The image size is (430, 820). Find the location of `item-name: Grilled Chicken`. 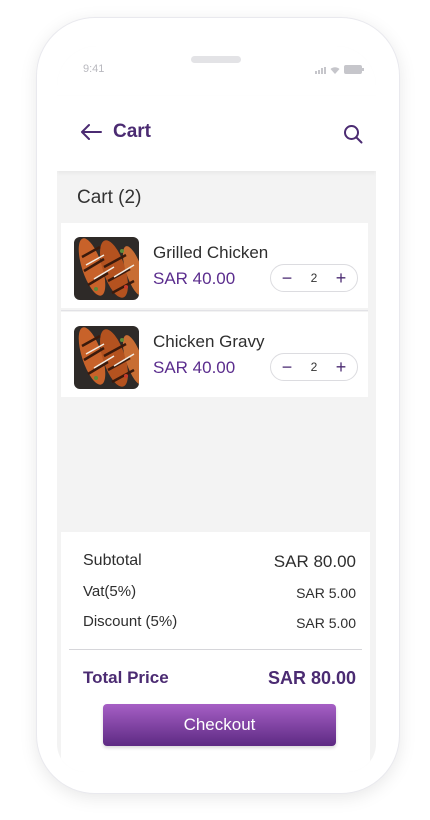

item-name: Grilled Chicken is located at coordinates (211, 252).